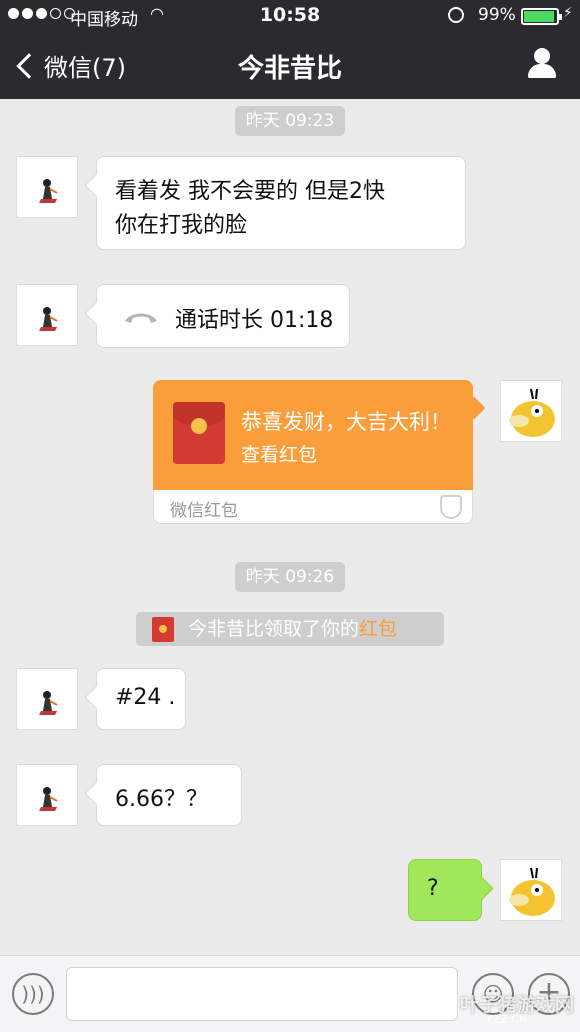  I want to click on voice-input-button: ))), so click(33, 994).